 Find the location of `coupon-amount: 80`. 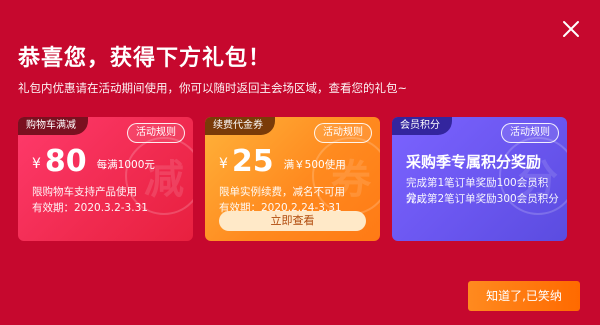

coupon-amount: 80 is located at coordinates (65, 161).